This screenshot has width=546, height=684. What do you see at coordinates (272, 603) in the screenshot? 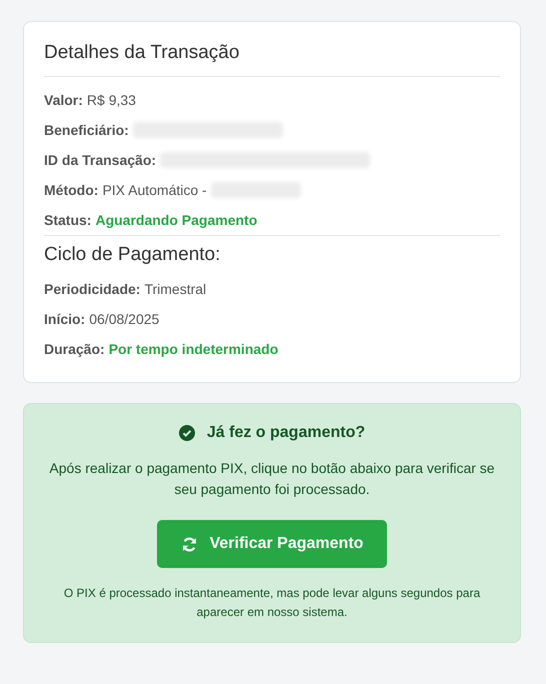
I see `note-text: O PIX é processado instantaneamente, mas pode levar alguns segundos para aparecer em nosso sistema.` at bounding box center [272, 603].